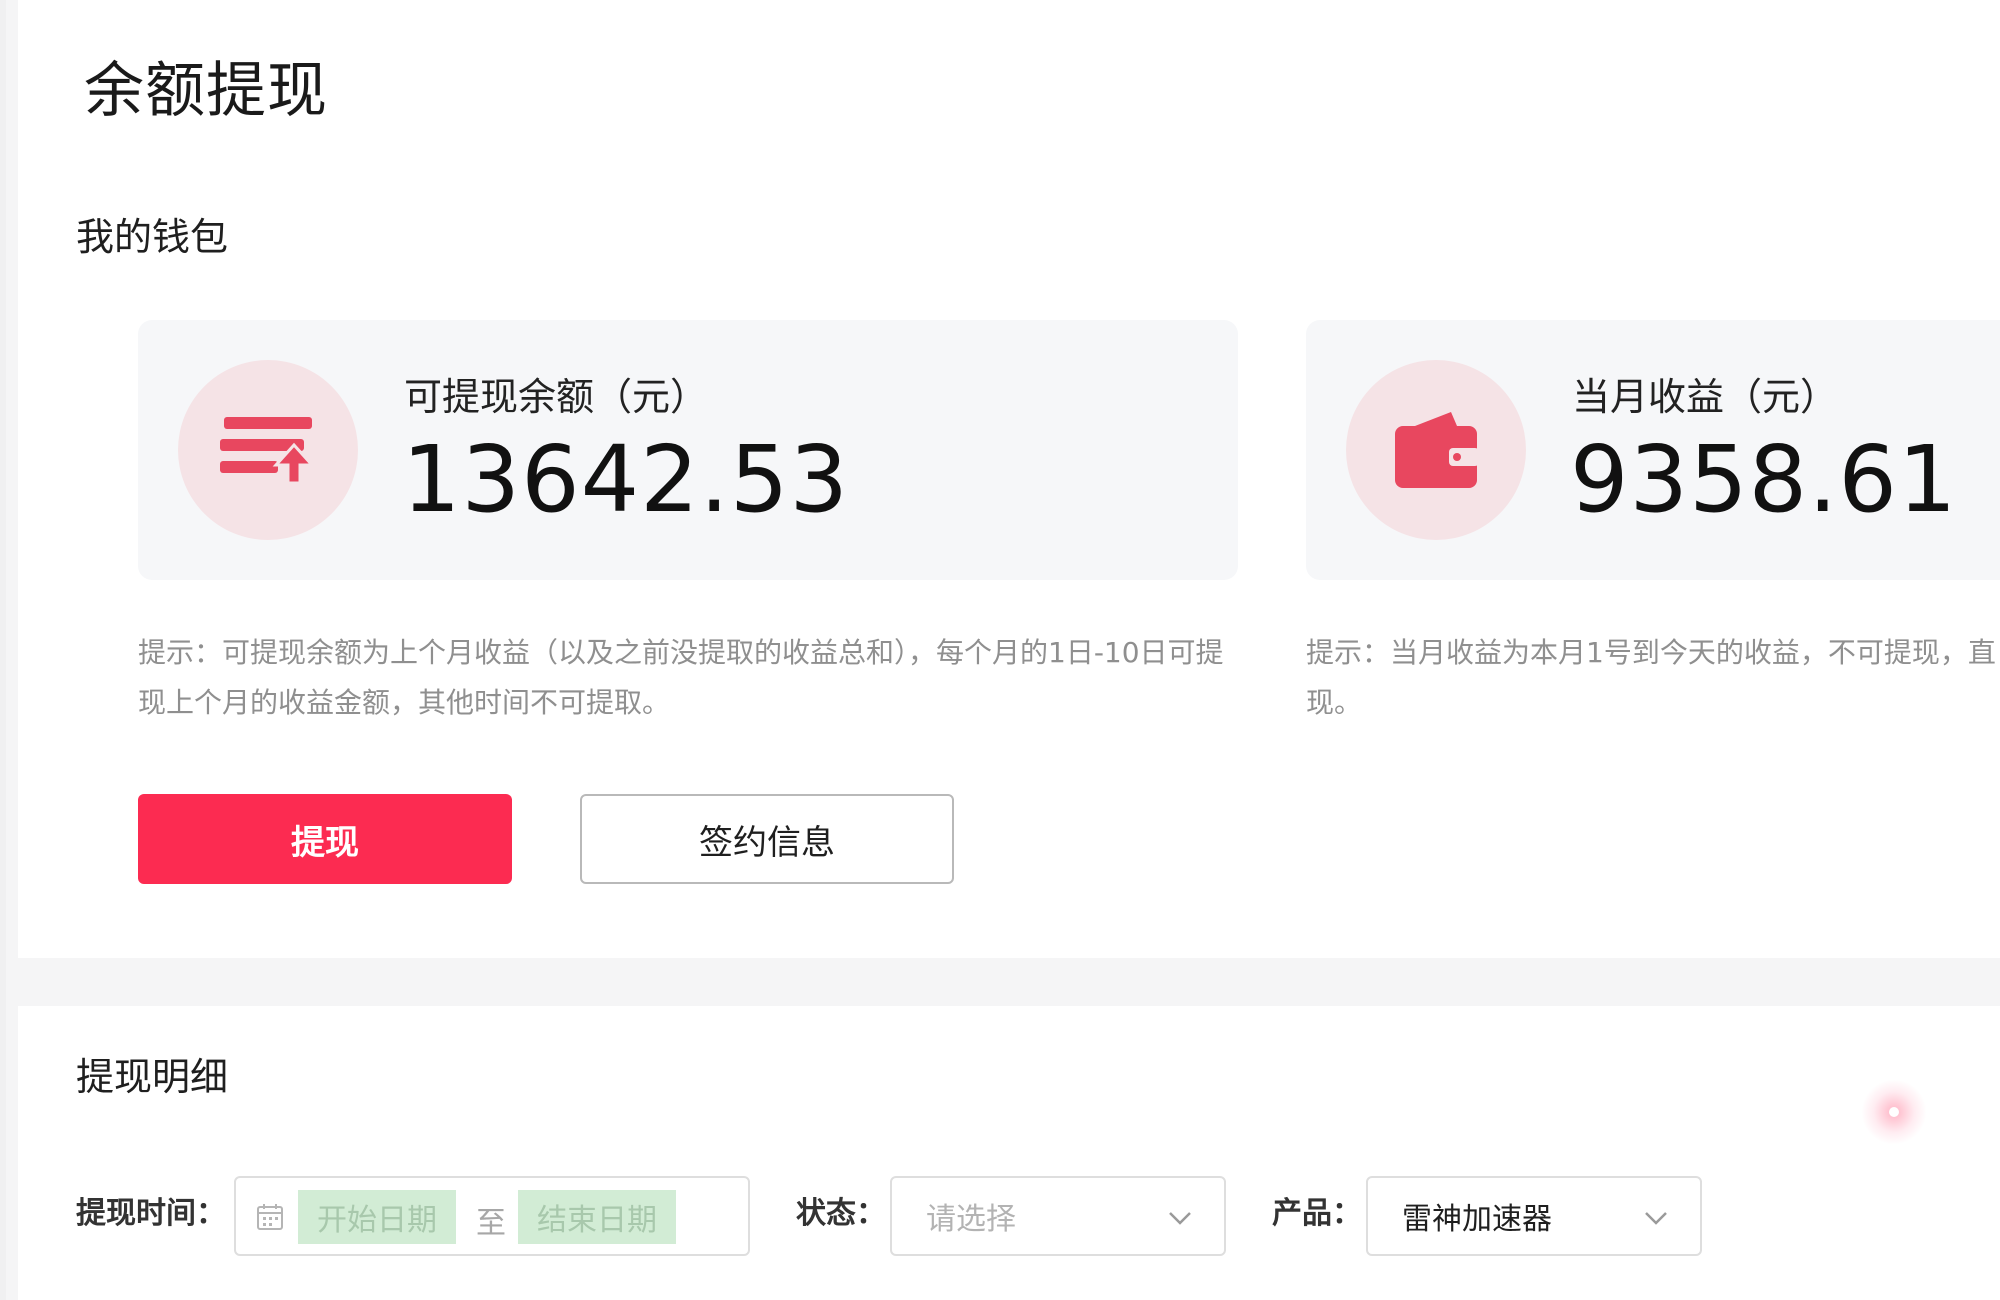  What do you see at coordinates (268, 450) in the screenshot?
I see `withdraw-list-icon` at bounding box center [268, 450].